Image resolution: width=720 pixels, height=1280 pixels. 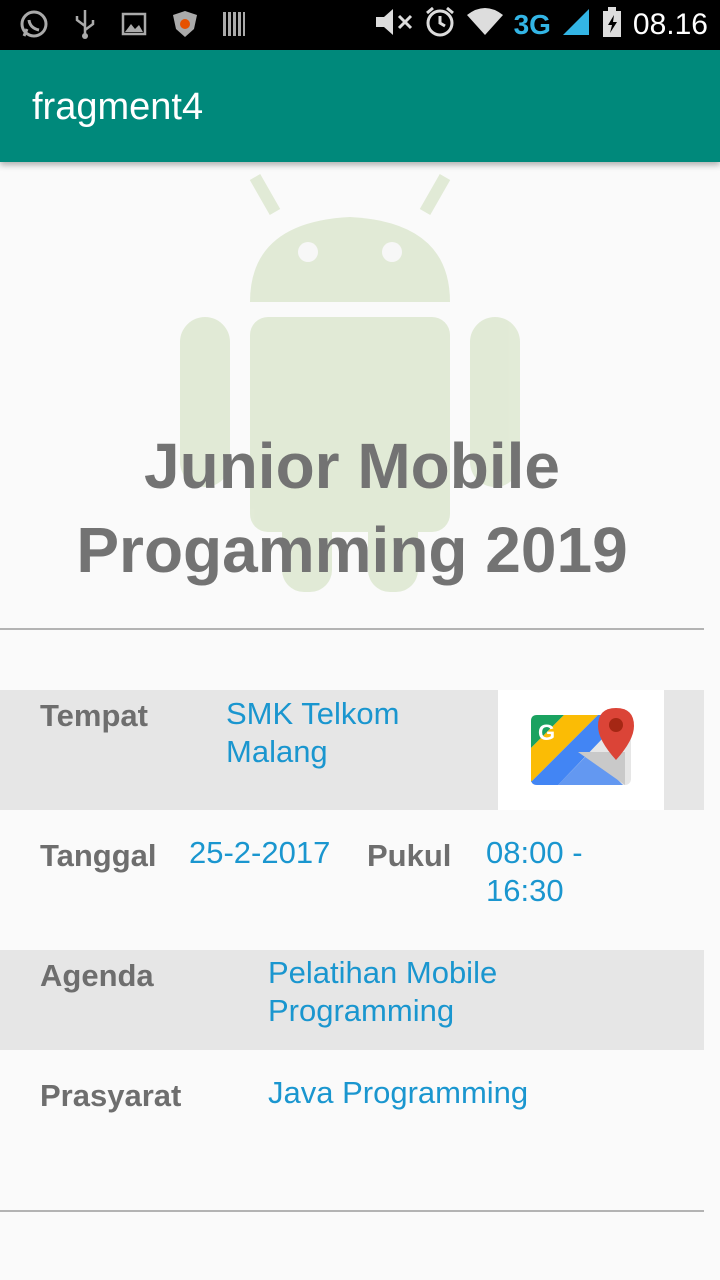 I want to click on row-prasyarat: Prasyarat Java Programming, so click(x=352, y=1110).